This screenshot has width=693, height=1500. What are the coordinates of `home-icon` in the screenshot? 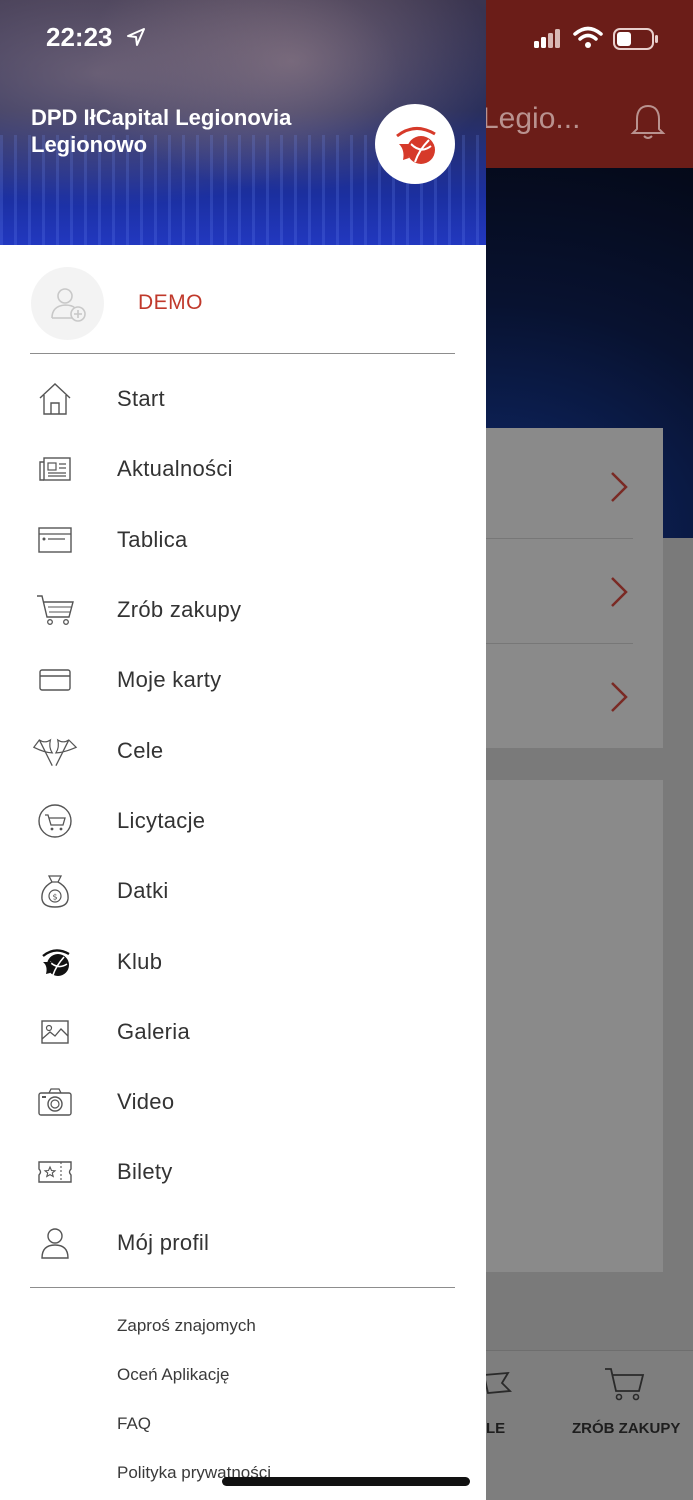 It's located at (55, 399).